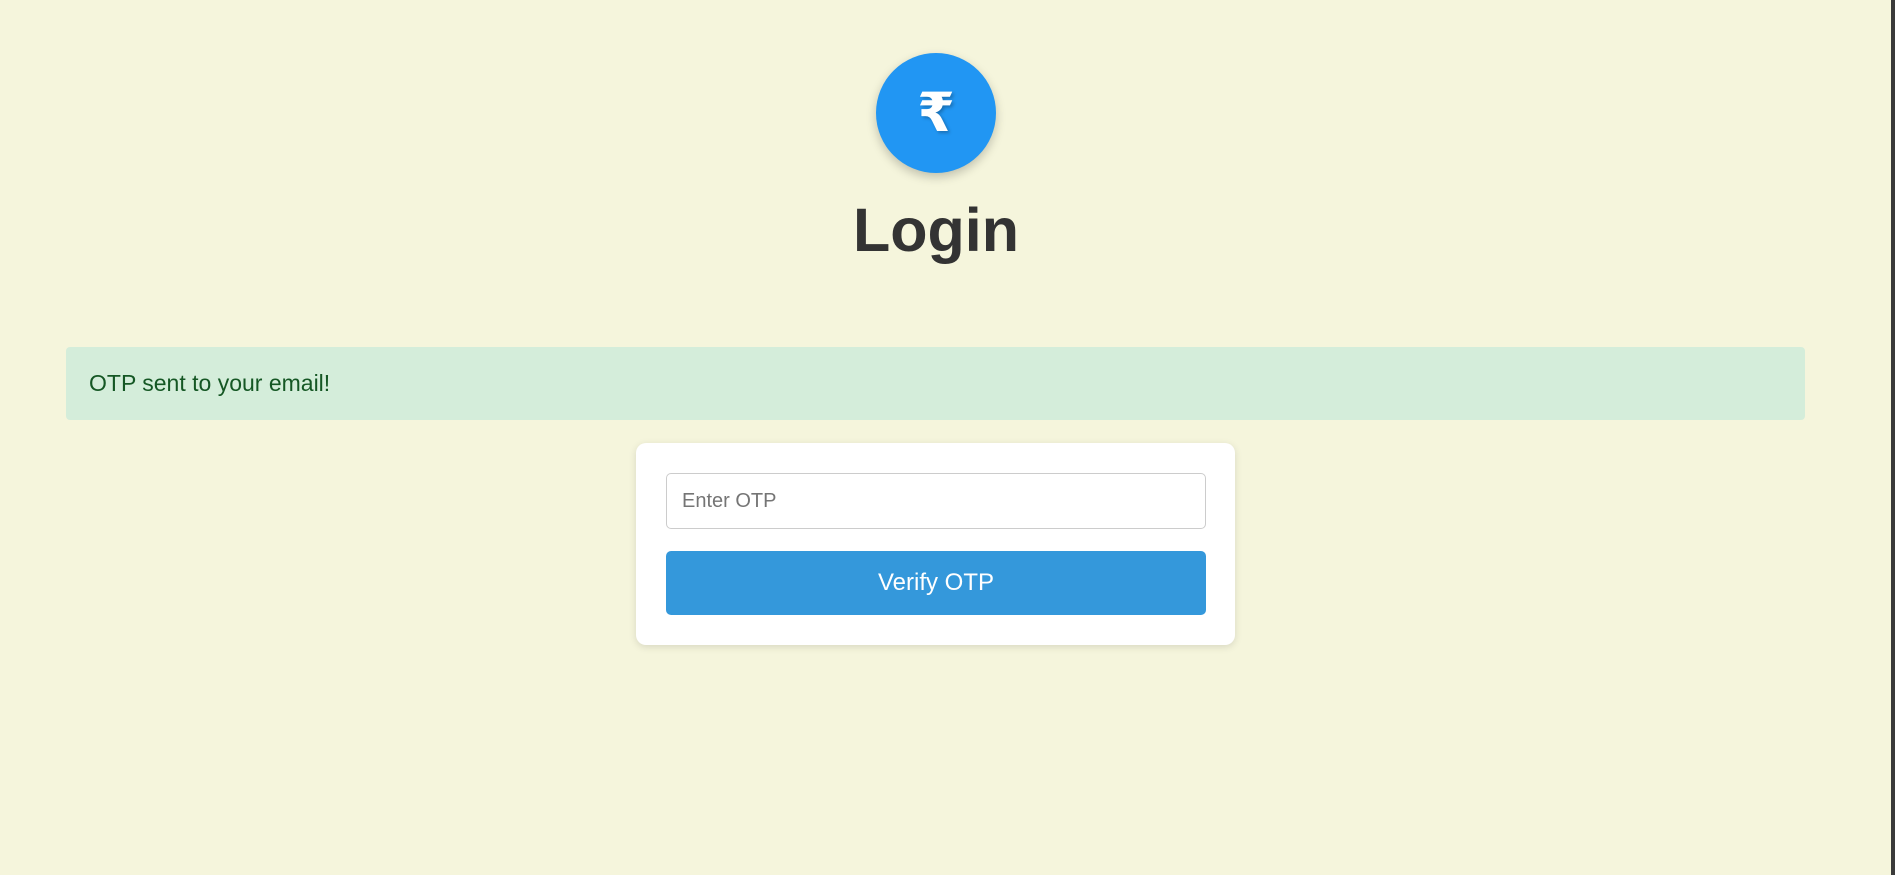 This screenshot has width=1895, height=875. I want to click on logo: ₹, so click(936, 113).